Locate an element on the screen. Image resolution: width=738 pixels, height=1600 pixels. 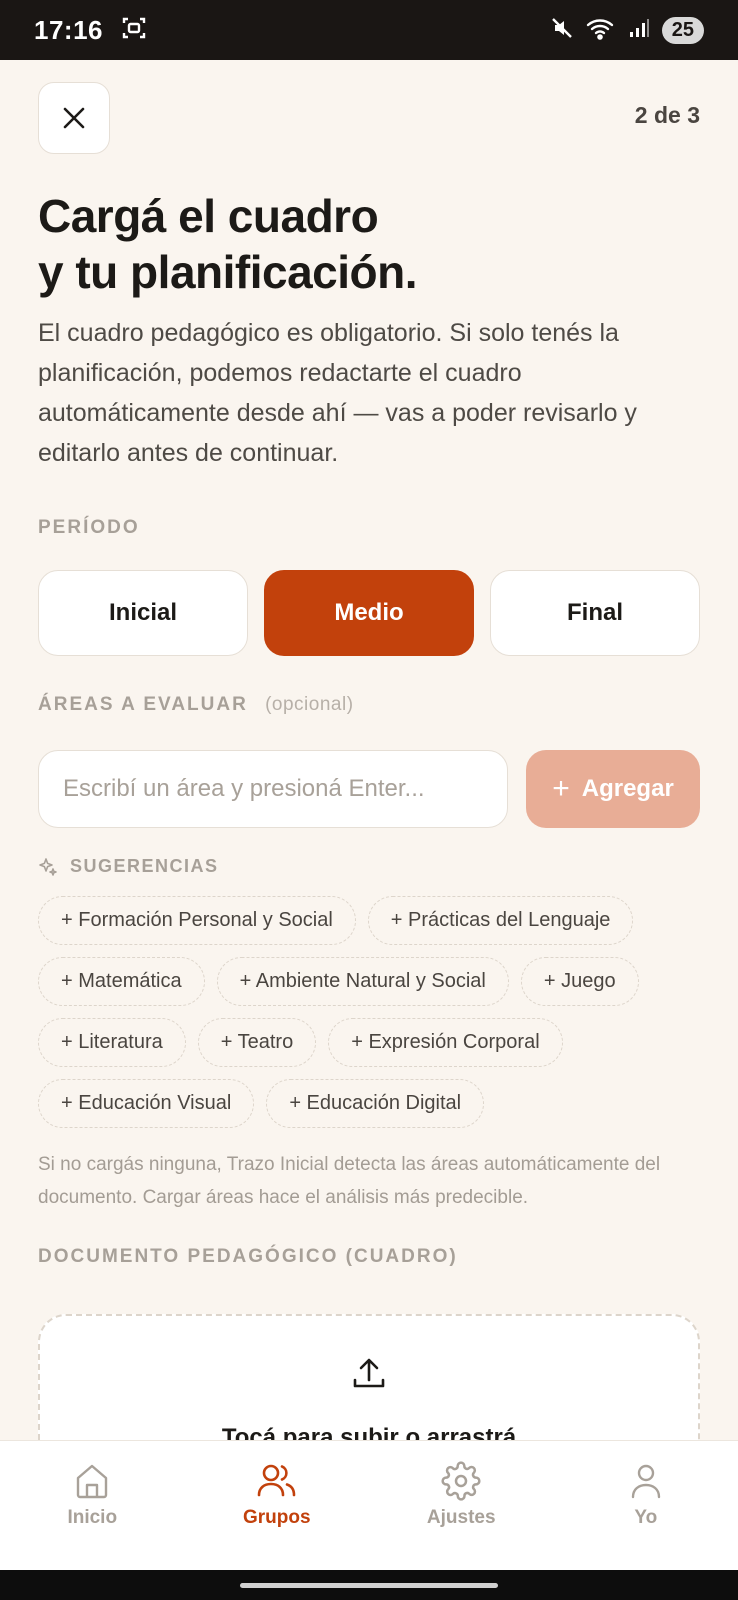
tab-grupos: Grupos is located at coordinates (277, 1505).